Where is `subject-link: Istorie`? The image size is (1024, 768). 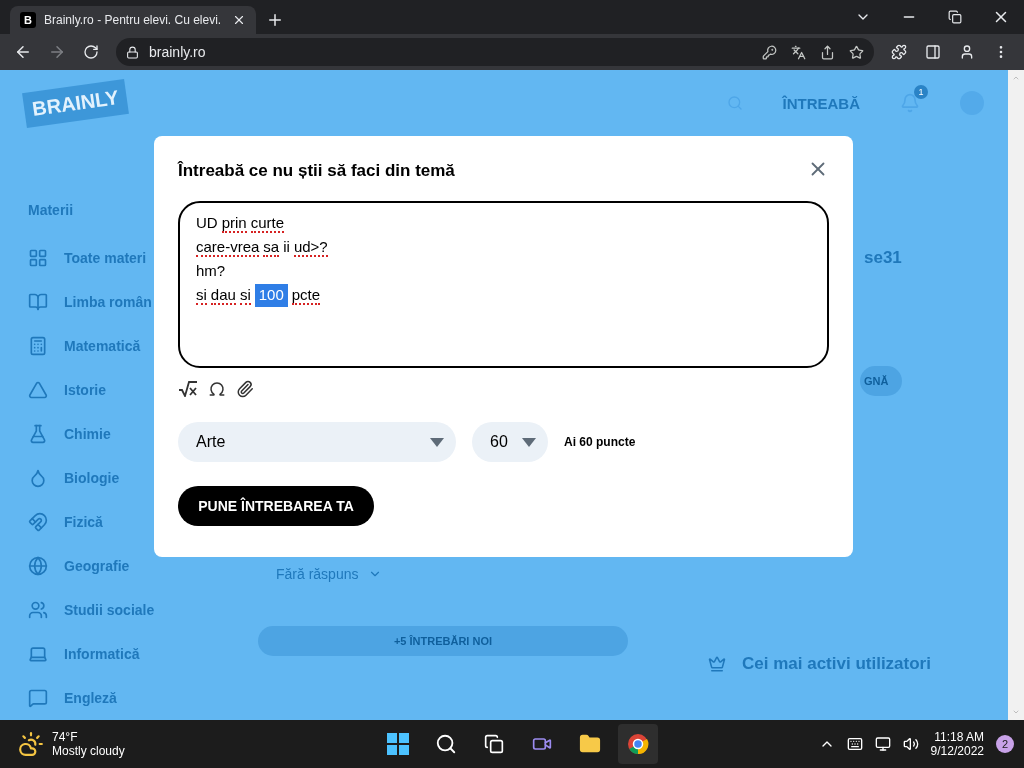 subject-link: Istorie is located at coordinates (85, 390).